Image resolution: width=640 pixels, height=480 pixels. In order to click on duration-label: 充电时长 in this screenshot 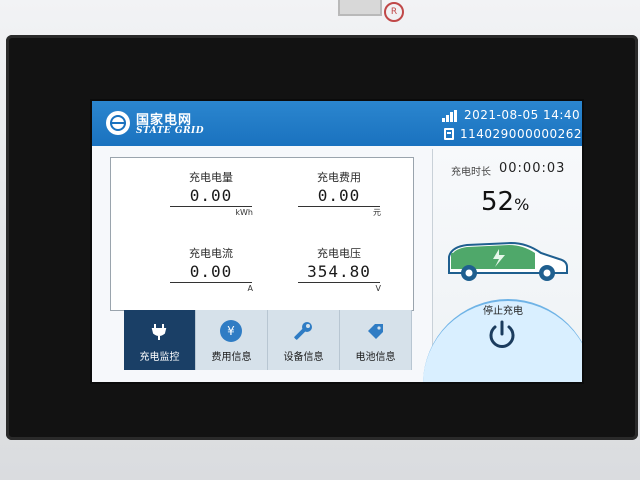, I will do `click(471, 172)`.